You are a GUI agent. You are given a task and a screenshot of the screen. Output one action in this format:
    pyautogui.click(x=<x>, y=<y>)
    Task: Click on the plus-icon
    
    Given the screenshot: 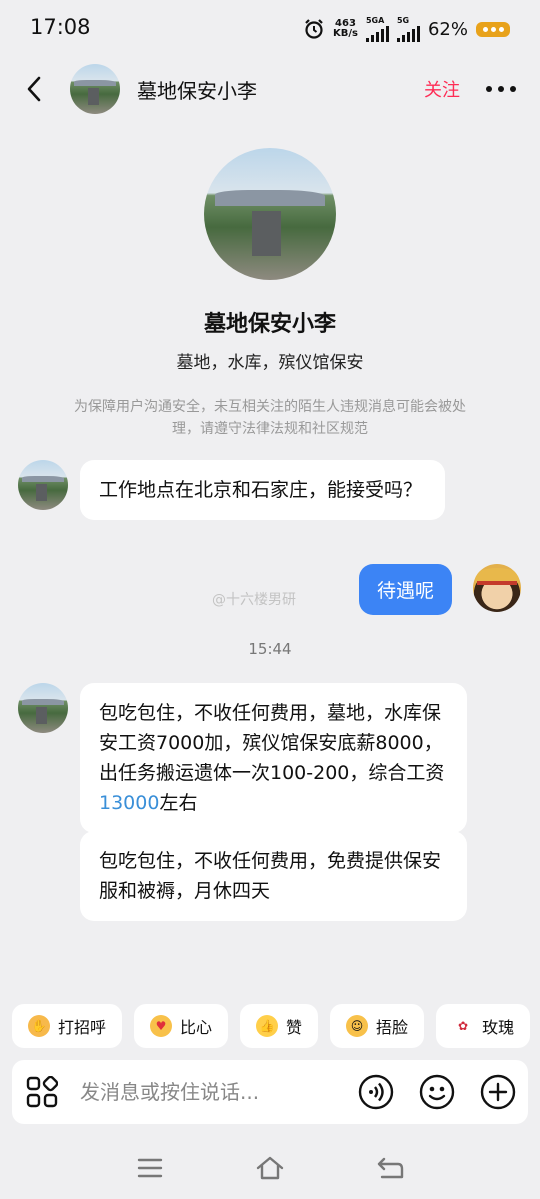 What is the action you would take?
    pyautogui.click(x=498, y=1092)
    